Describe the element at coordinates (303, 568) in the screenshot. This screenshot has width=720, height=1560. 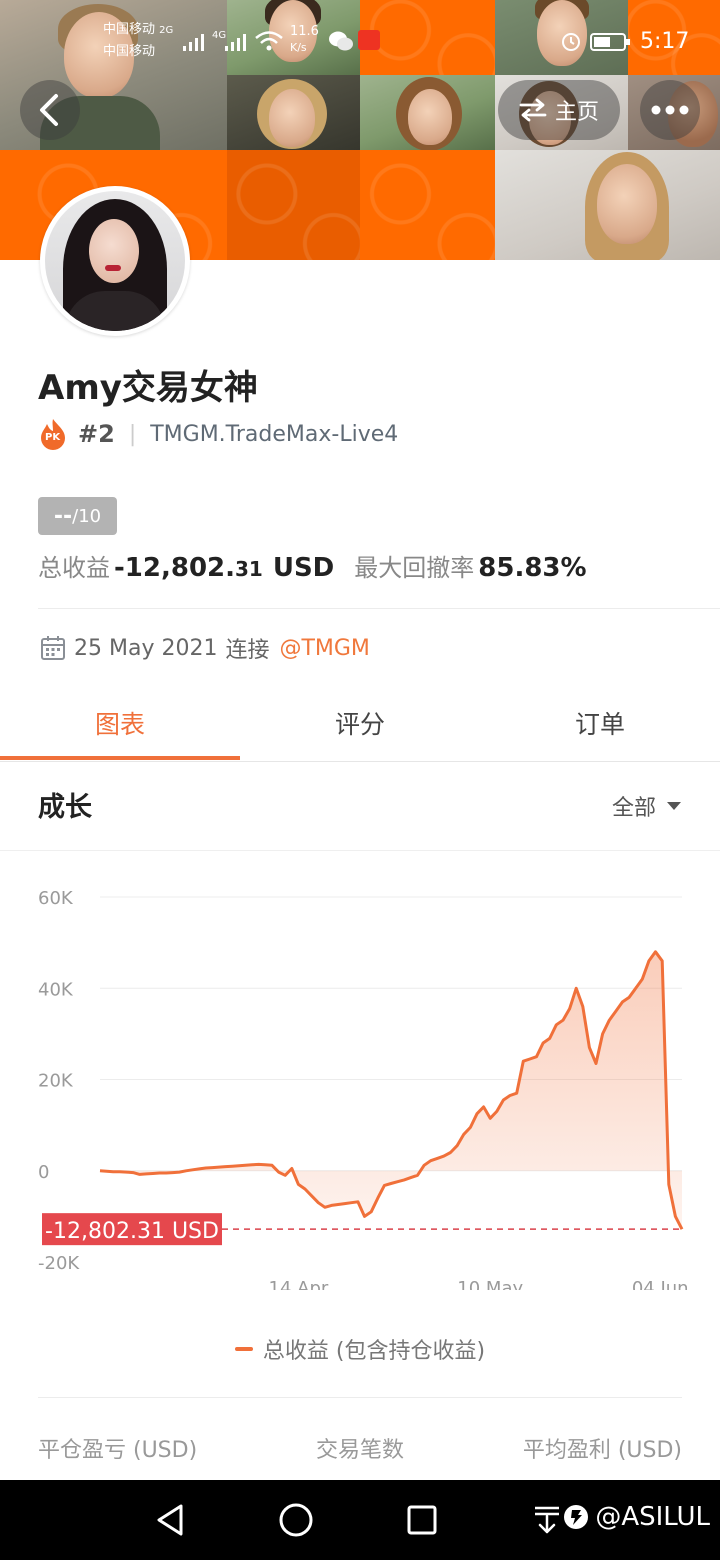
I see `total-profit-unit: USD` at that location.